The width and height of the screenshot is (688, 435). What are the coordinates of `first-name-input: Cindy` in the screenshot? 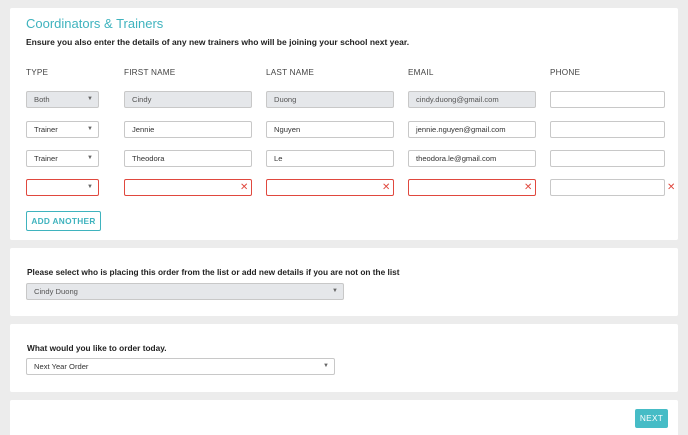 It's located at (188, 99).